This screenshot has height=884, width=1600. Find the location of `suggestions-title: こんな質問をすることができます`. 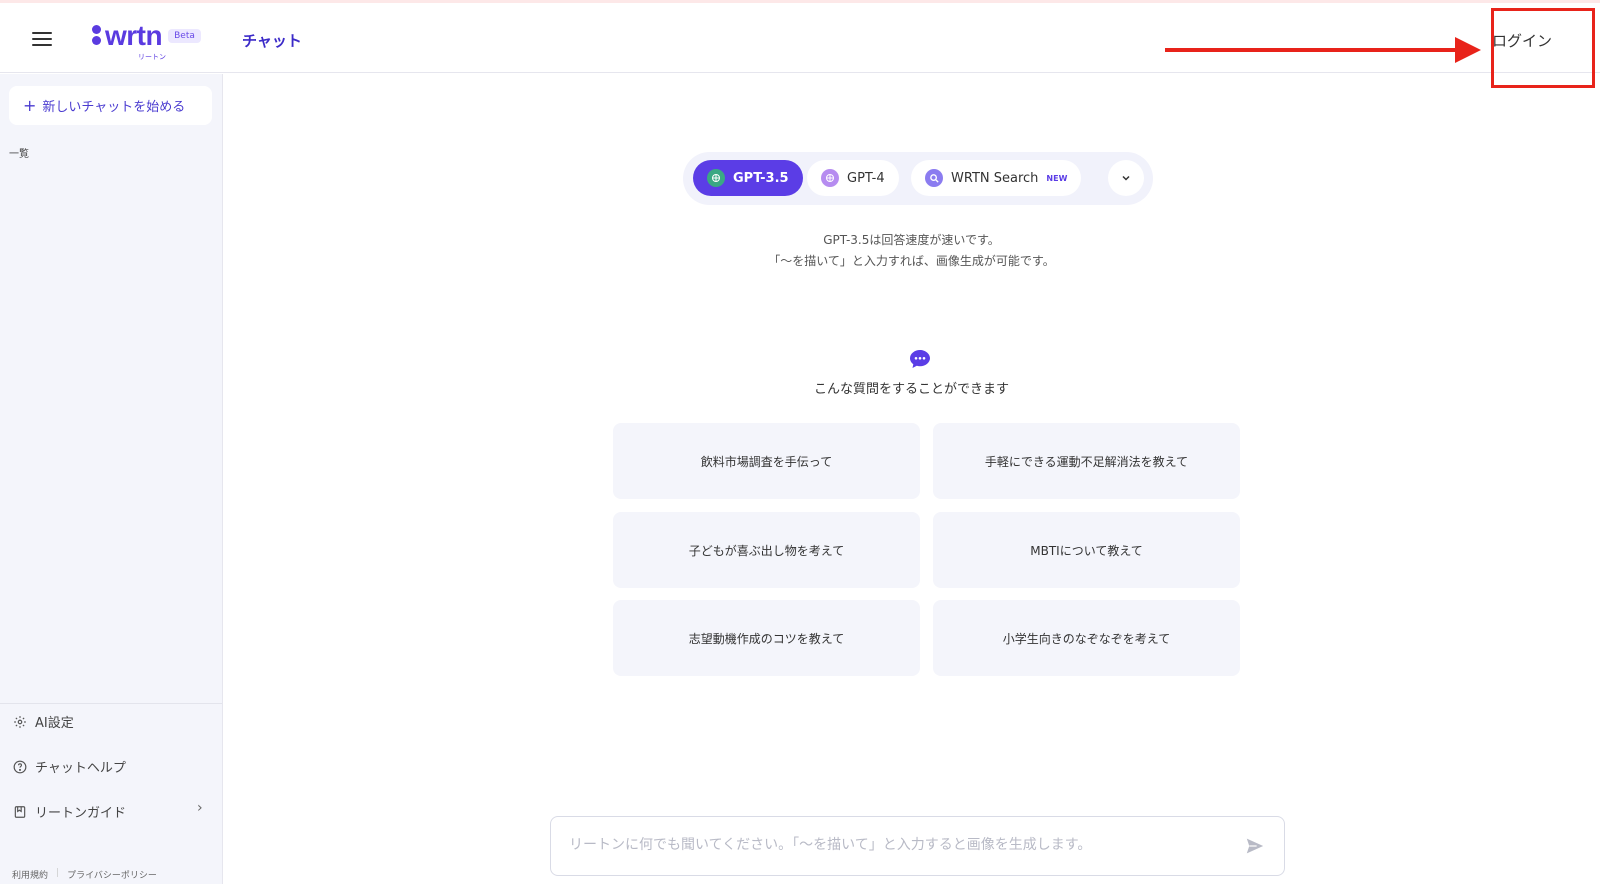

suggestions-title: こんな質問をすることができます is located at coordinates (911, 389).